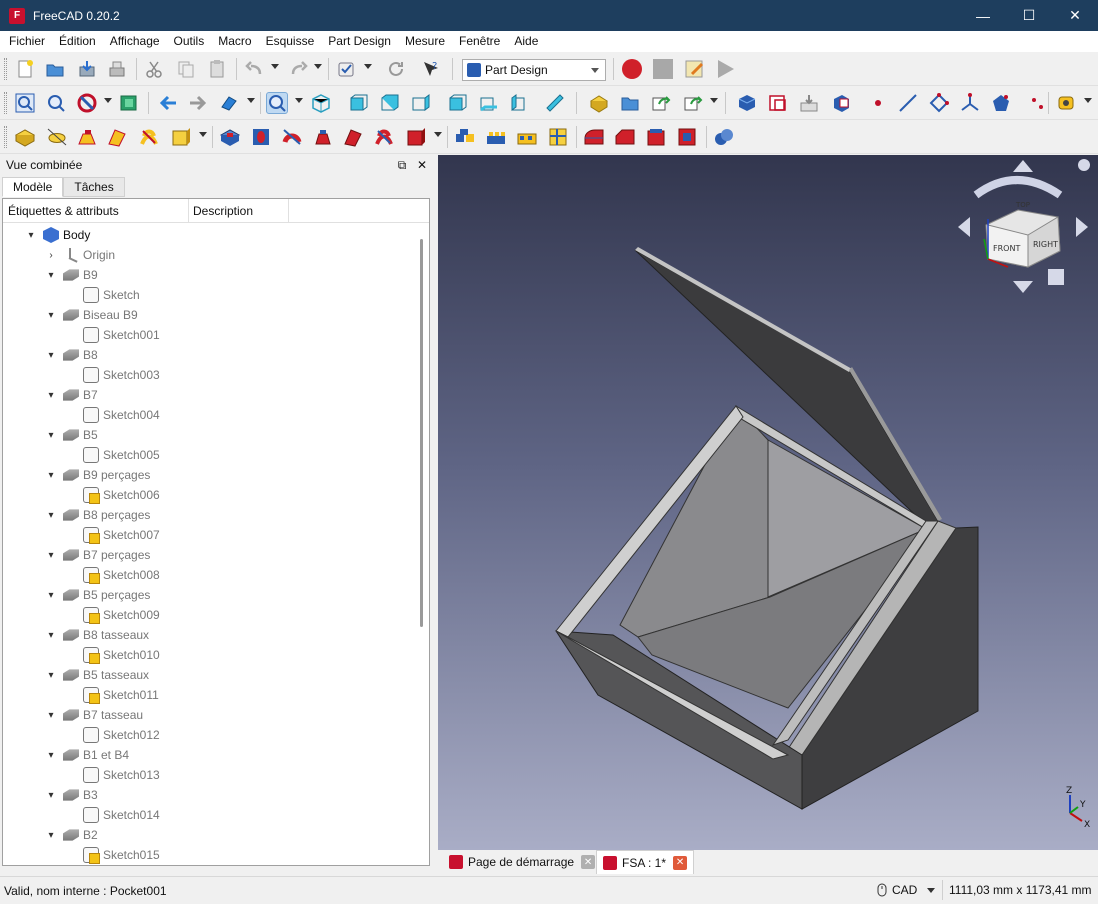 The width and height of the screenshot is (1098, 904). Describe the element at coordinates (630, 103) in the screenshot. I see `create-group-icon` at that location.